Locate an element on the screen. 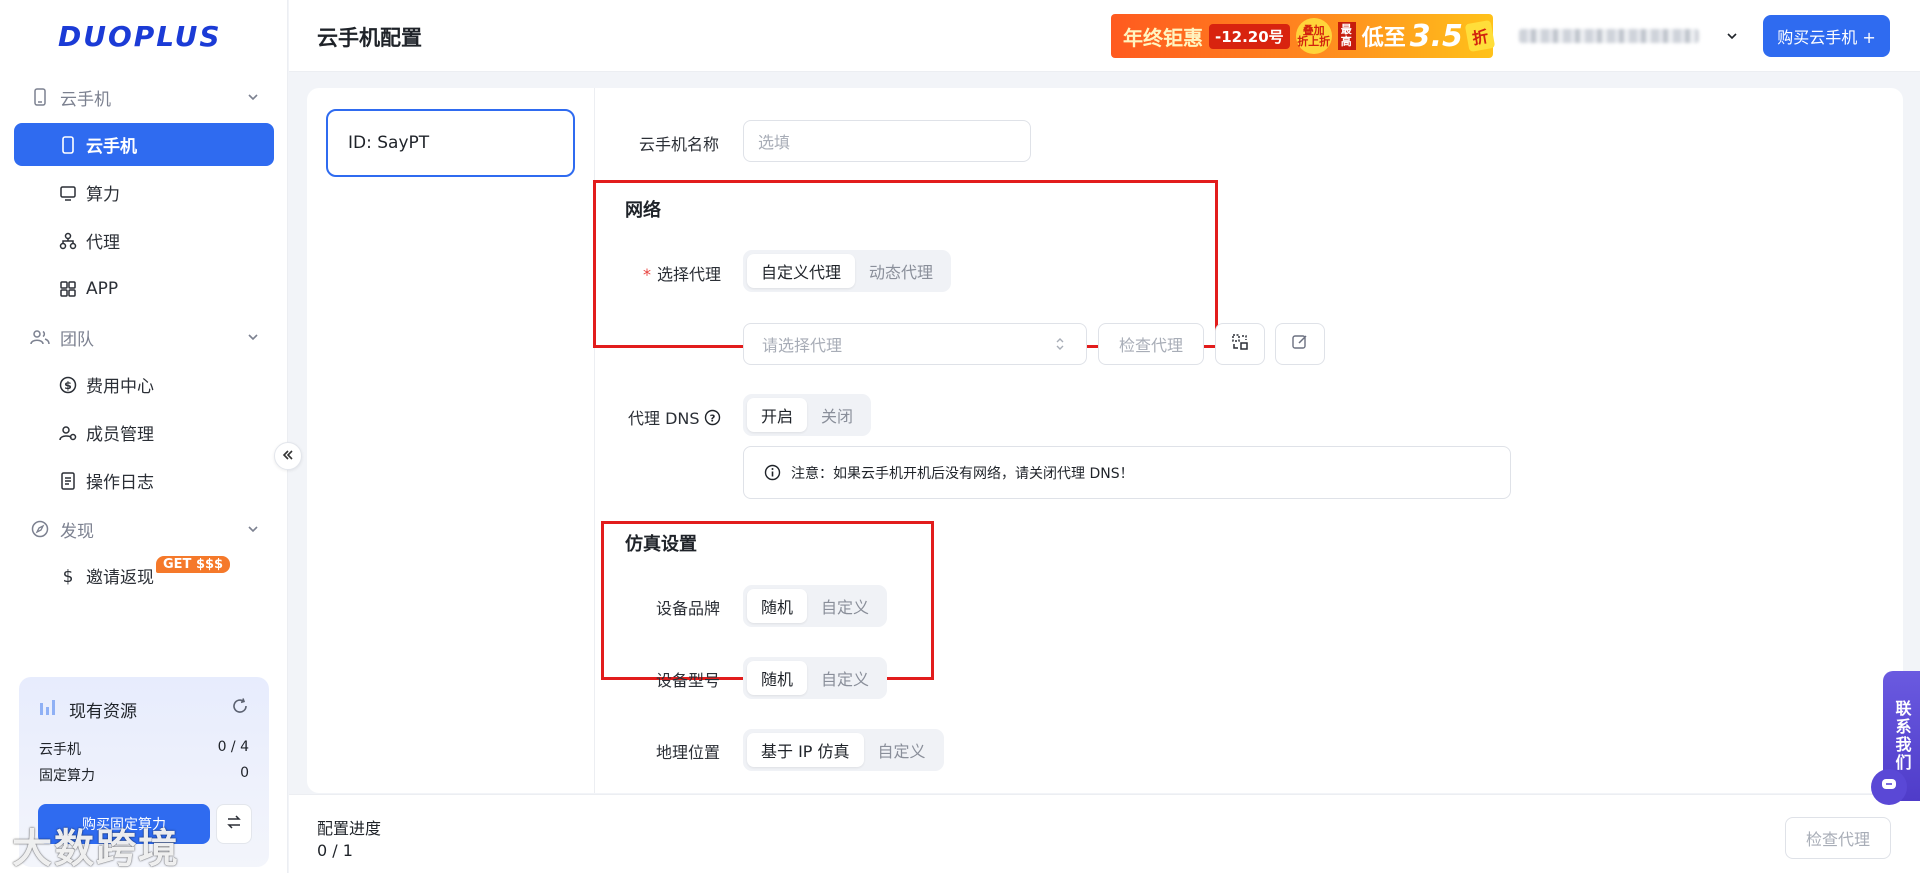  dns-option-off: 关闭 is located at coordinates (837, 415).